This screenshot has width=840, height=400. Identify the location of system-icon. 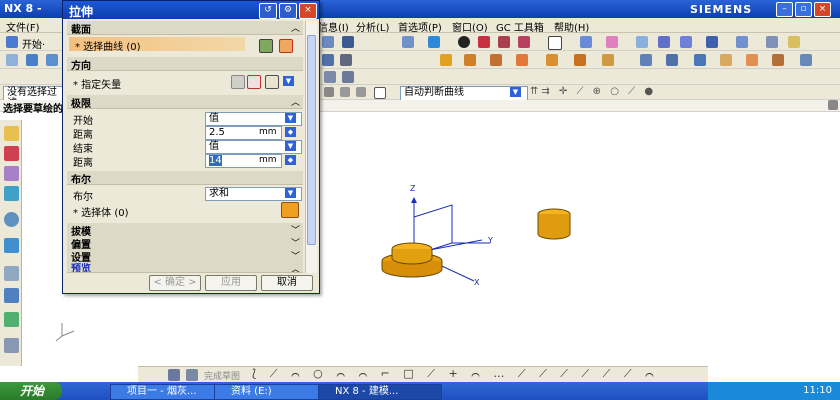
(11, 345).